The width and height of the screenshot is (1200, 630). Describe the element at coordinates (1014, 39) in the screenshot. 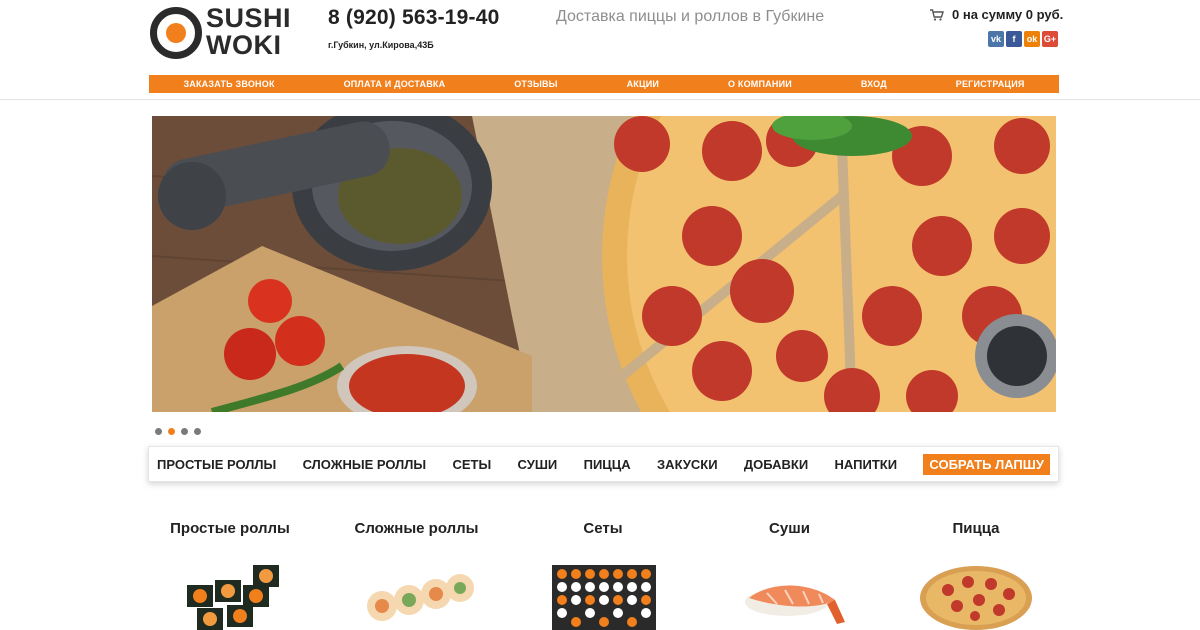

I see `facebook-icon: f` at that location.